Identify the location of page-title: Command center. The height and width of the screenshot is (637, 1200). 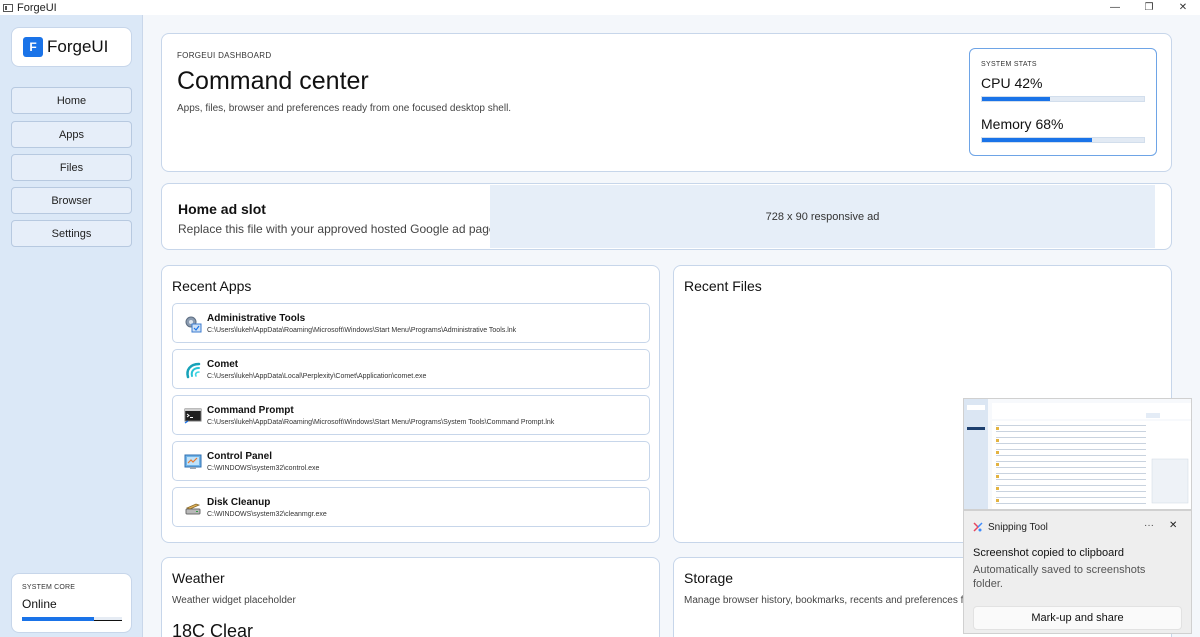
(273, 81).